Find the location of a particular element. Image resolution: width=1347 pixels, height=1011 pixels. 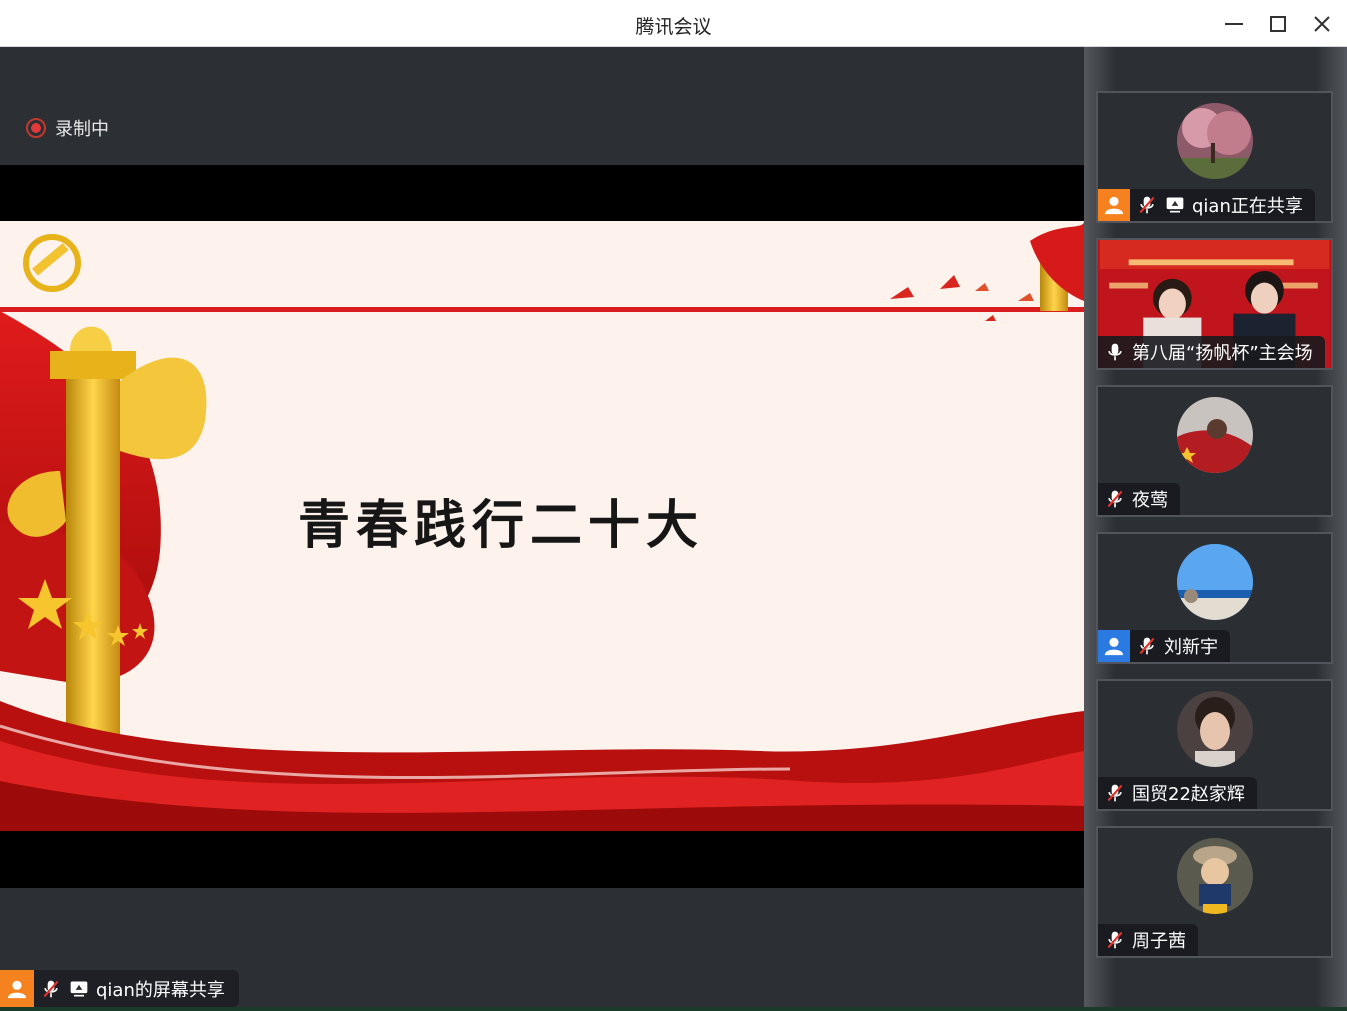

slide-title: 青春践行二十大 is located at coordinates (501, 525).